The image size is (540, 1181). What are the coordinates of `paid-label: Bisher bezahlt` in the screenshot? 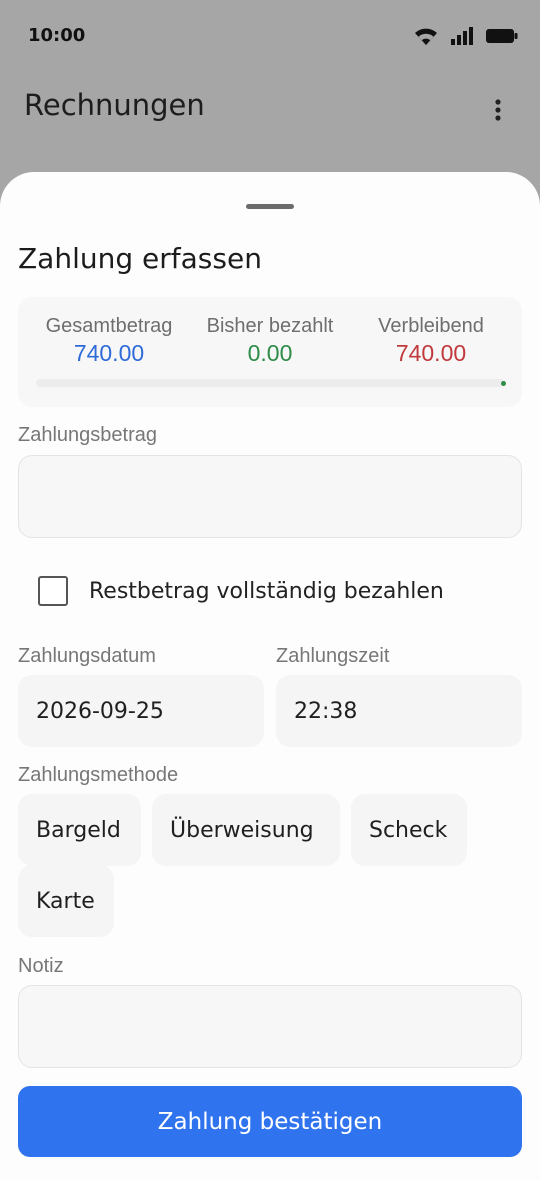 It's located at (270, 326).